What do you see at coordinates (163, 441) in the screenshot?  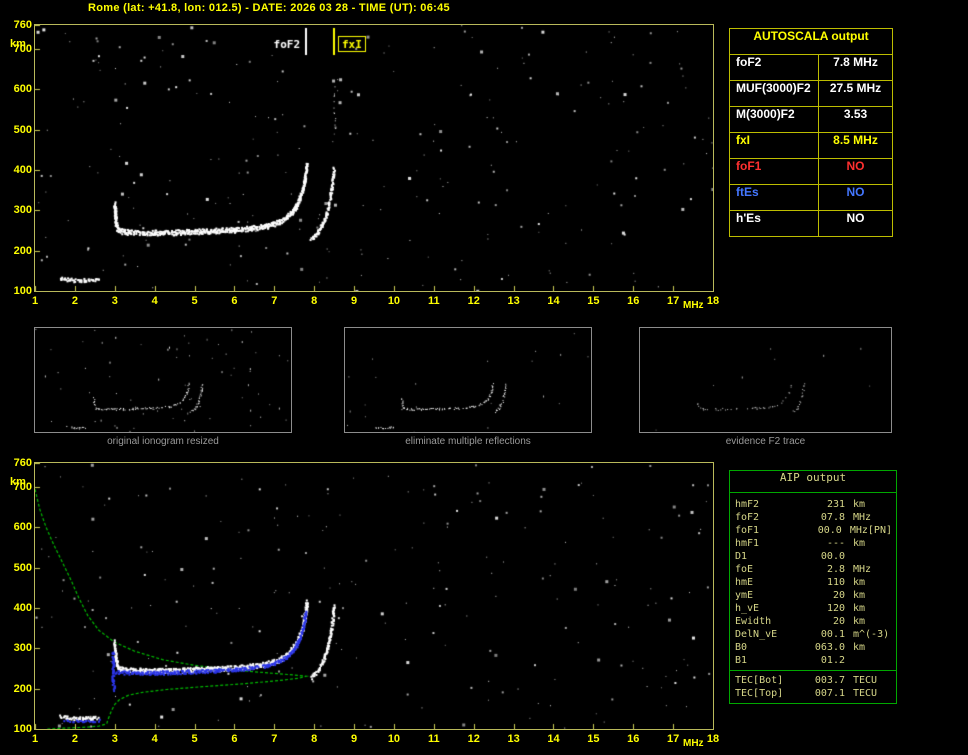 I see `panel-caption-original: original ionogram resized` at bounding box center [163, 441].